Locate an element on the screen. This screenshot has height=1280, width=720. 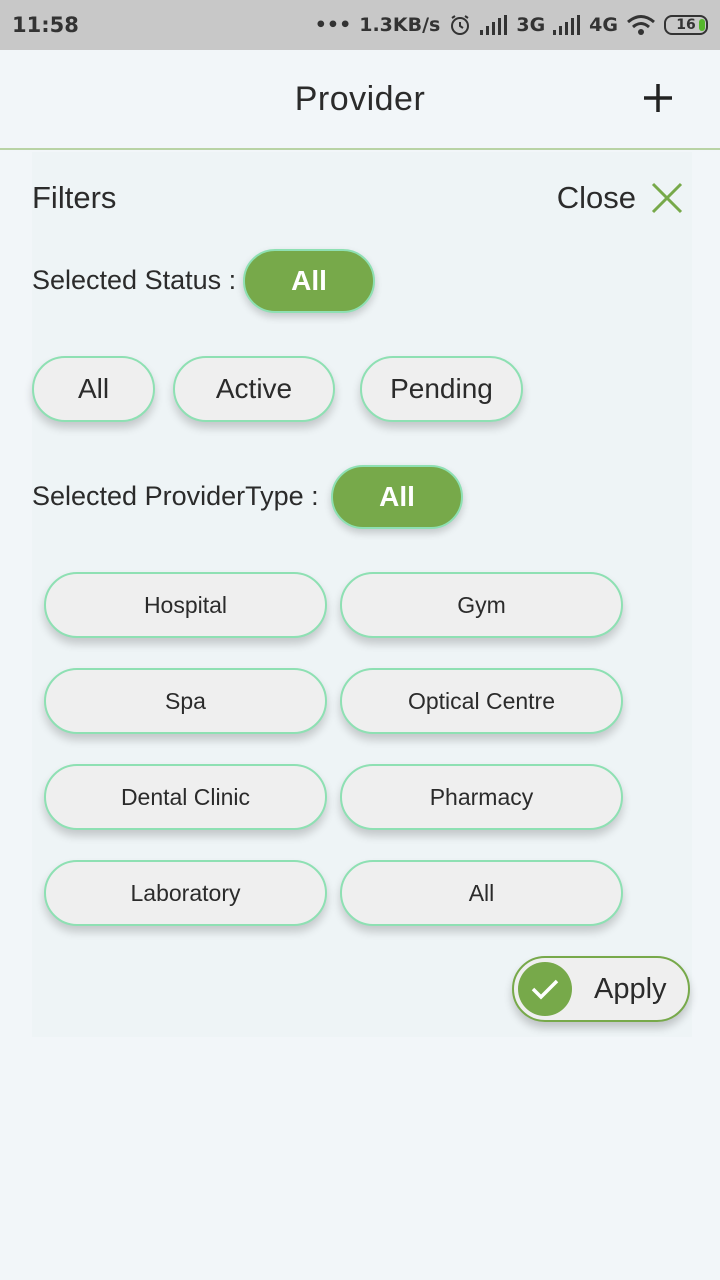
selected-provider-type-label: Selected ProviderType : is located at coordinates (175, 496).